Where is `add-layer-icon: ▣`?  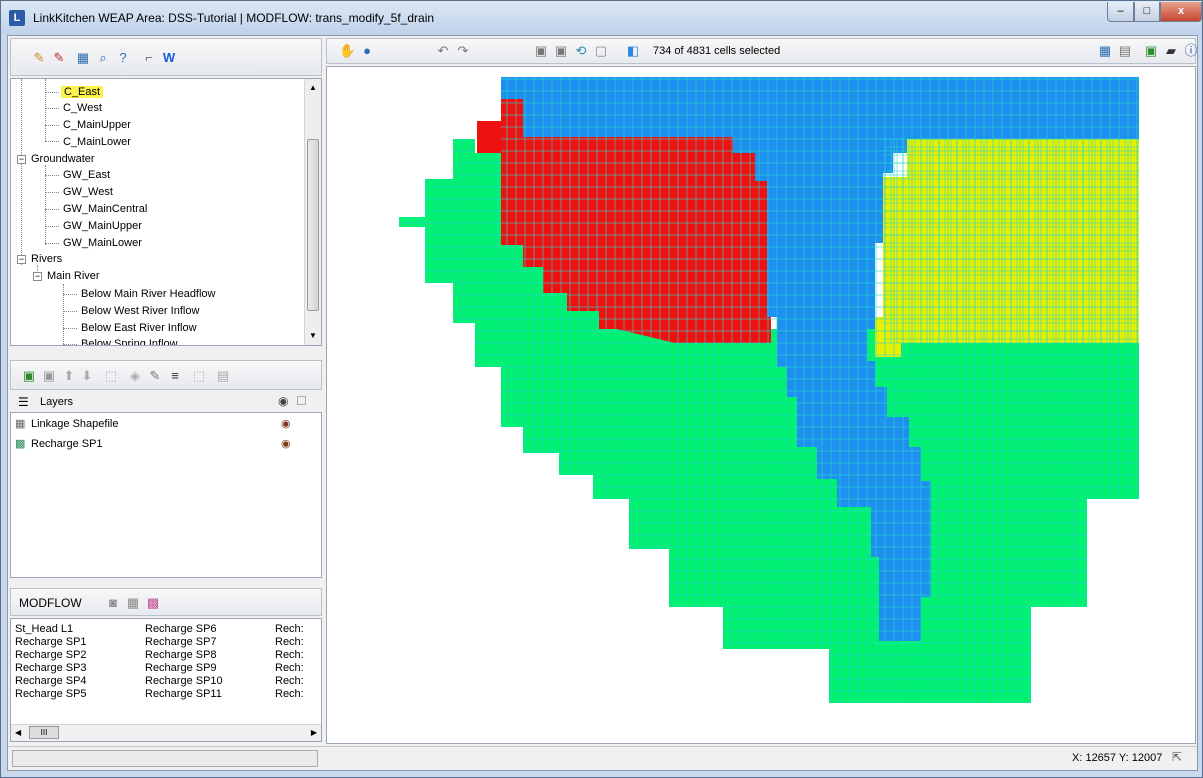
add-layer-icon: ▣ is located at coordinates (29, 376).